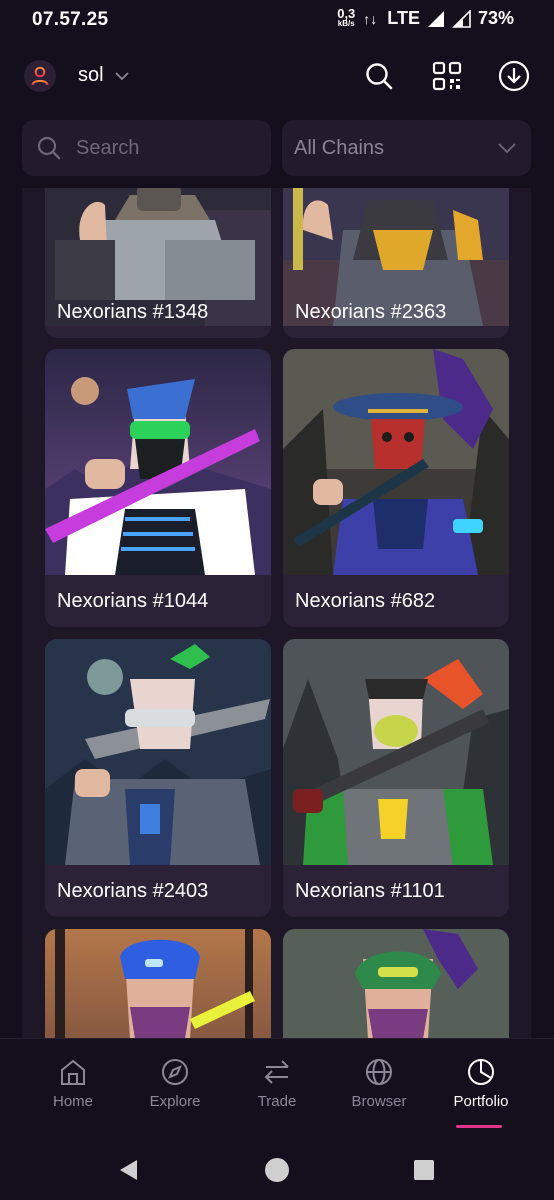 This screenshot has height=1200, width=554. What do you see at coordinates (72, 1101) in the screenshot?
I see `nav-home-label: Home` at bounding box center [72, 1101].